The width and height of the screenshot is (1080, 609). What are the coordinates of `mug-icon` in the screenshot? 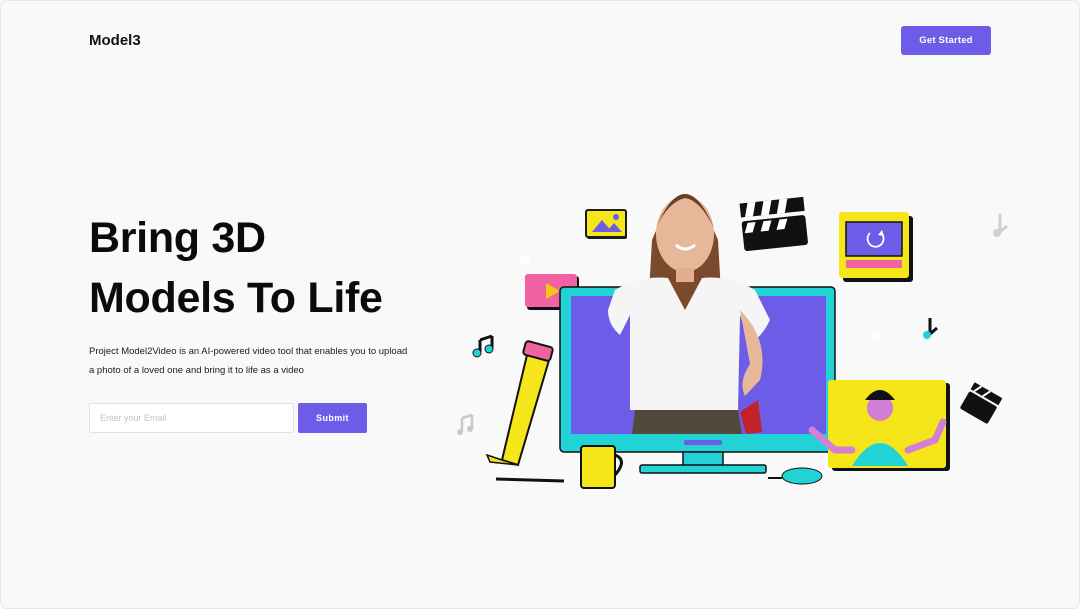 It's located at (601, 467).